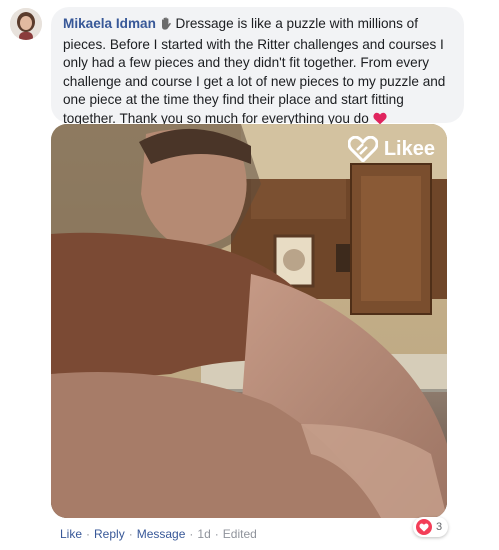 This screenshot has width=499, height=550. Describe the element at coordinates (240, 534) in the screenshot. I see `edited-label: Edited` at that location.